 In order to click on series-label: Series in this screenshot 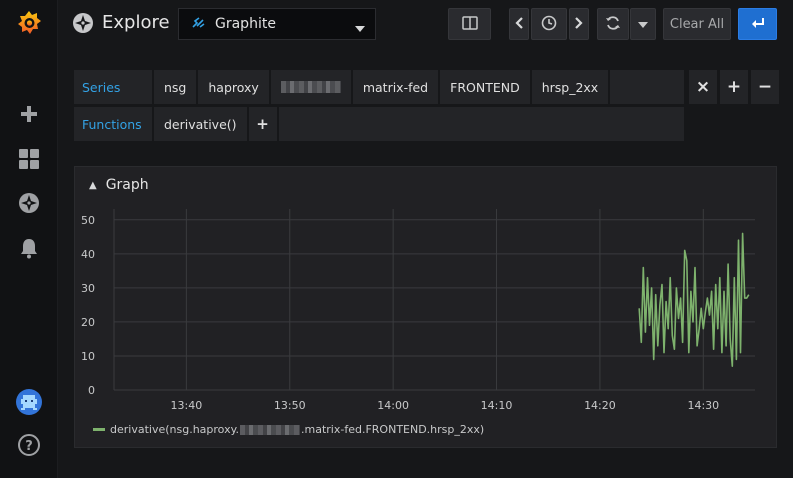, I will do `click(113, 87)`.